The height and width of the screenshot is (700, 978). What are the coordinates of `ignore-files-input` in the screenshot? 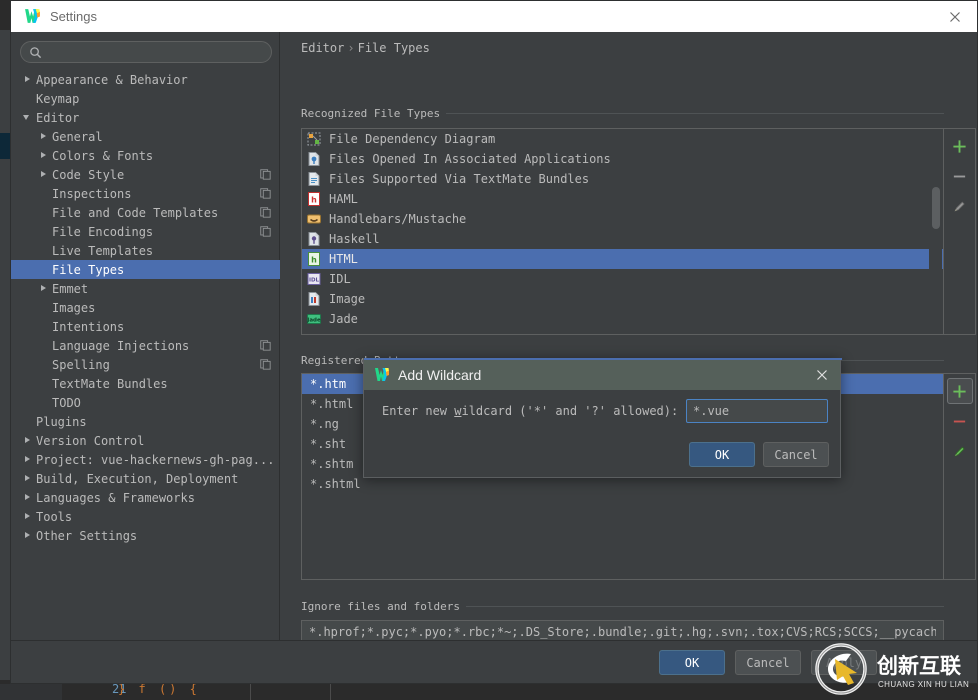 It's located at (622, 632).